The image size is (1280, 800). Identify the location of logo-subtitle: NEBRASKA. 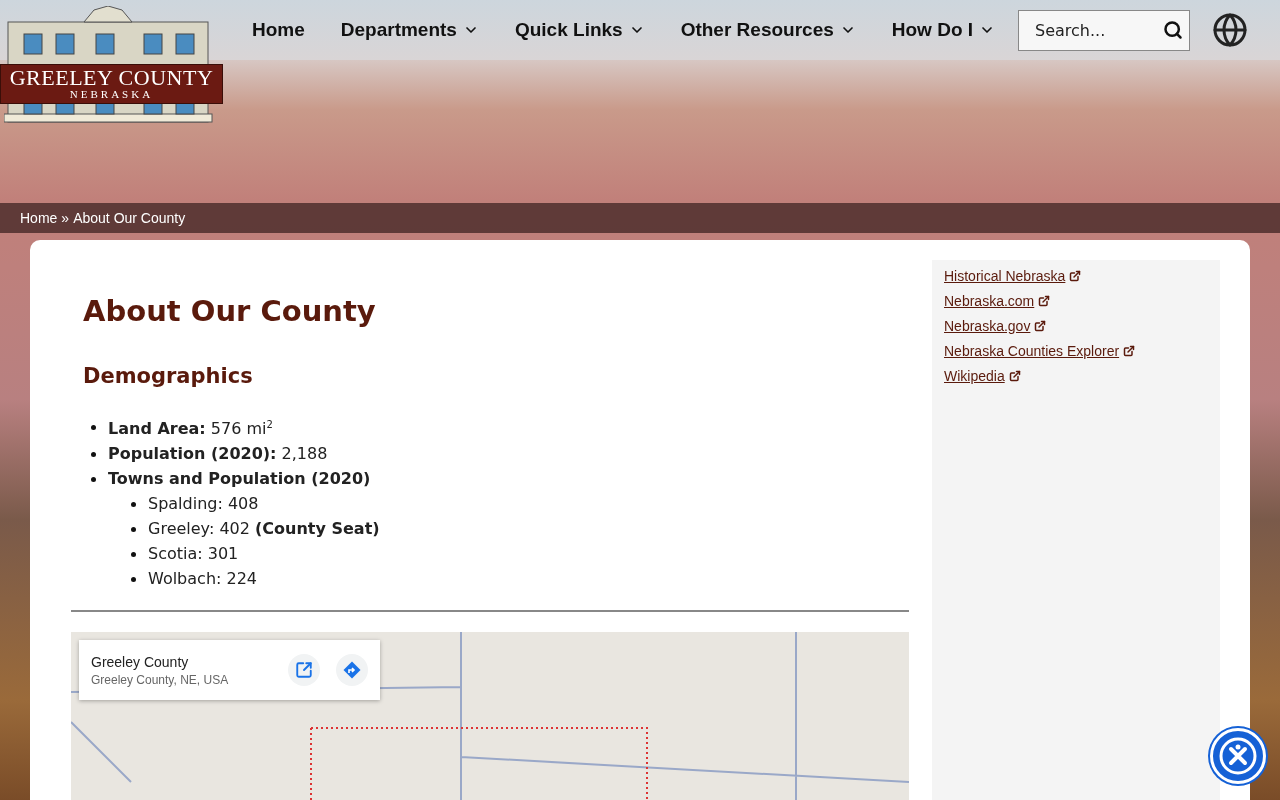
(111, 94).